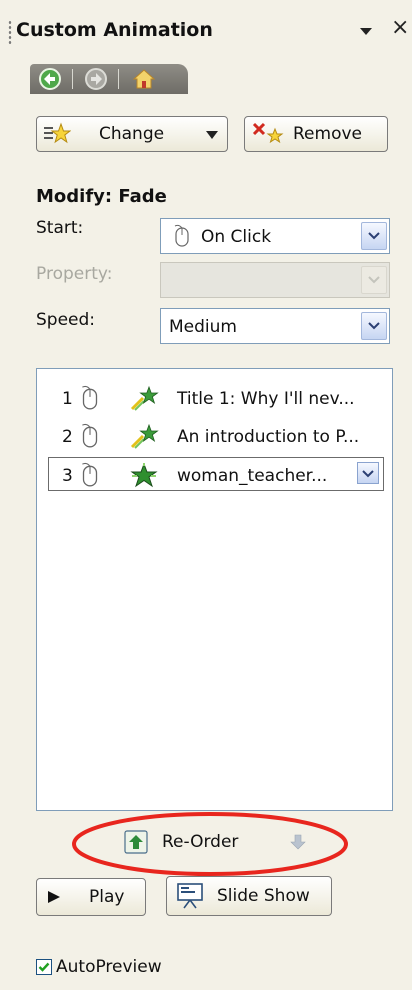 Image resolution: width=412 pixels, height=990 pixels. What do you see at coordinates (236, 237) in the screenshot?
I see `start-value: On Click` at bounding box center [236, 237].